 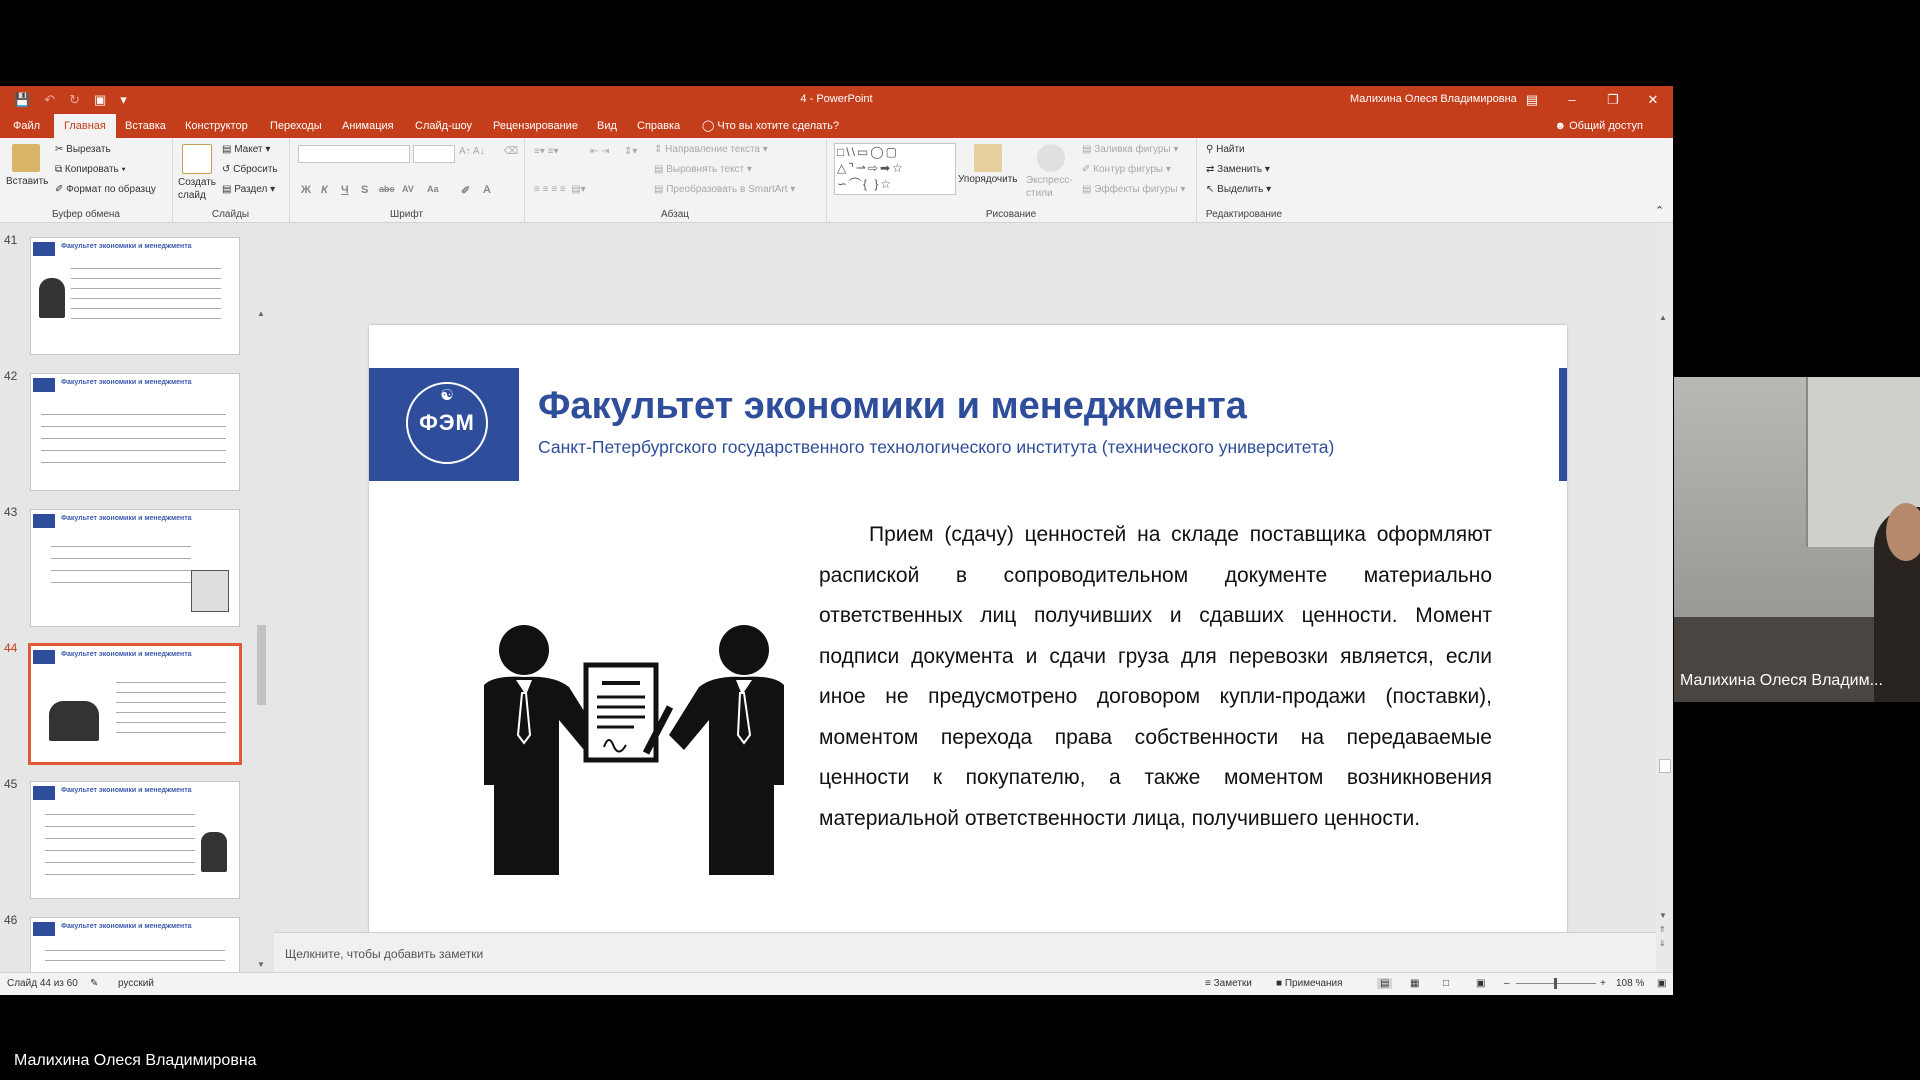 I want to click on collapse-ribbon-icon: ⌃, so click(x=1659, y=210).